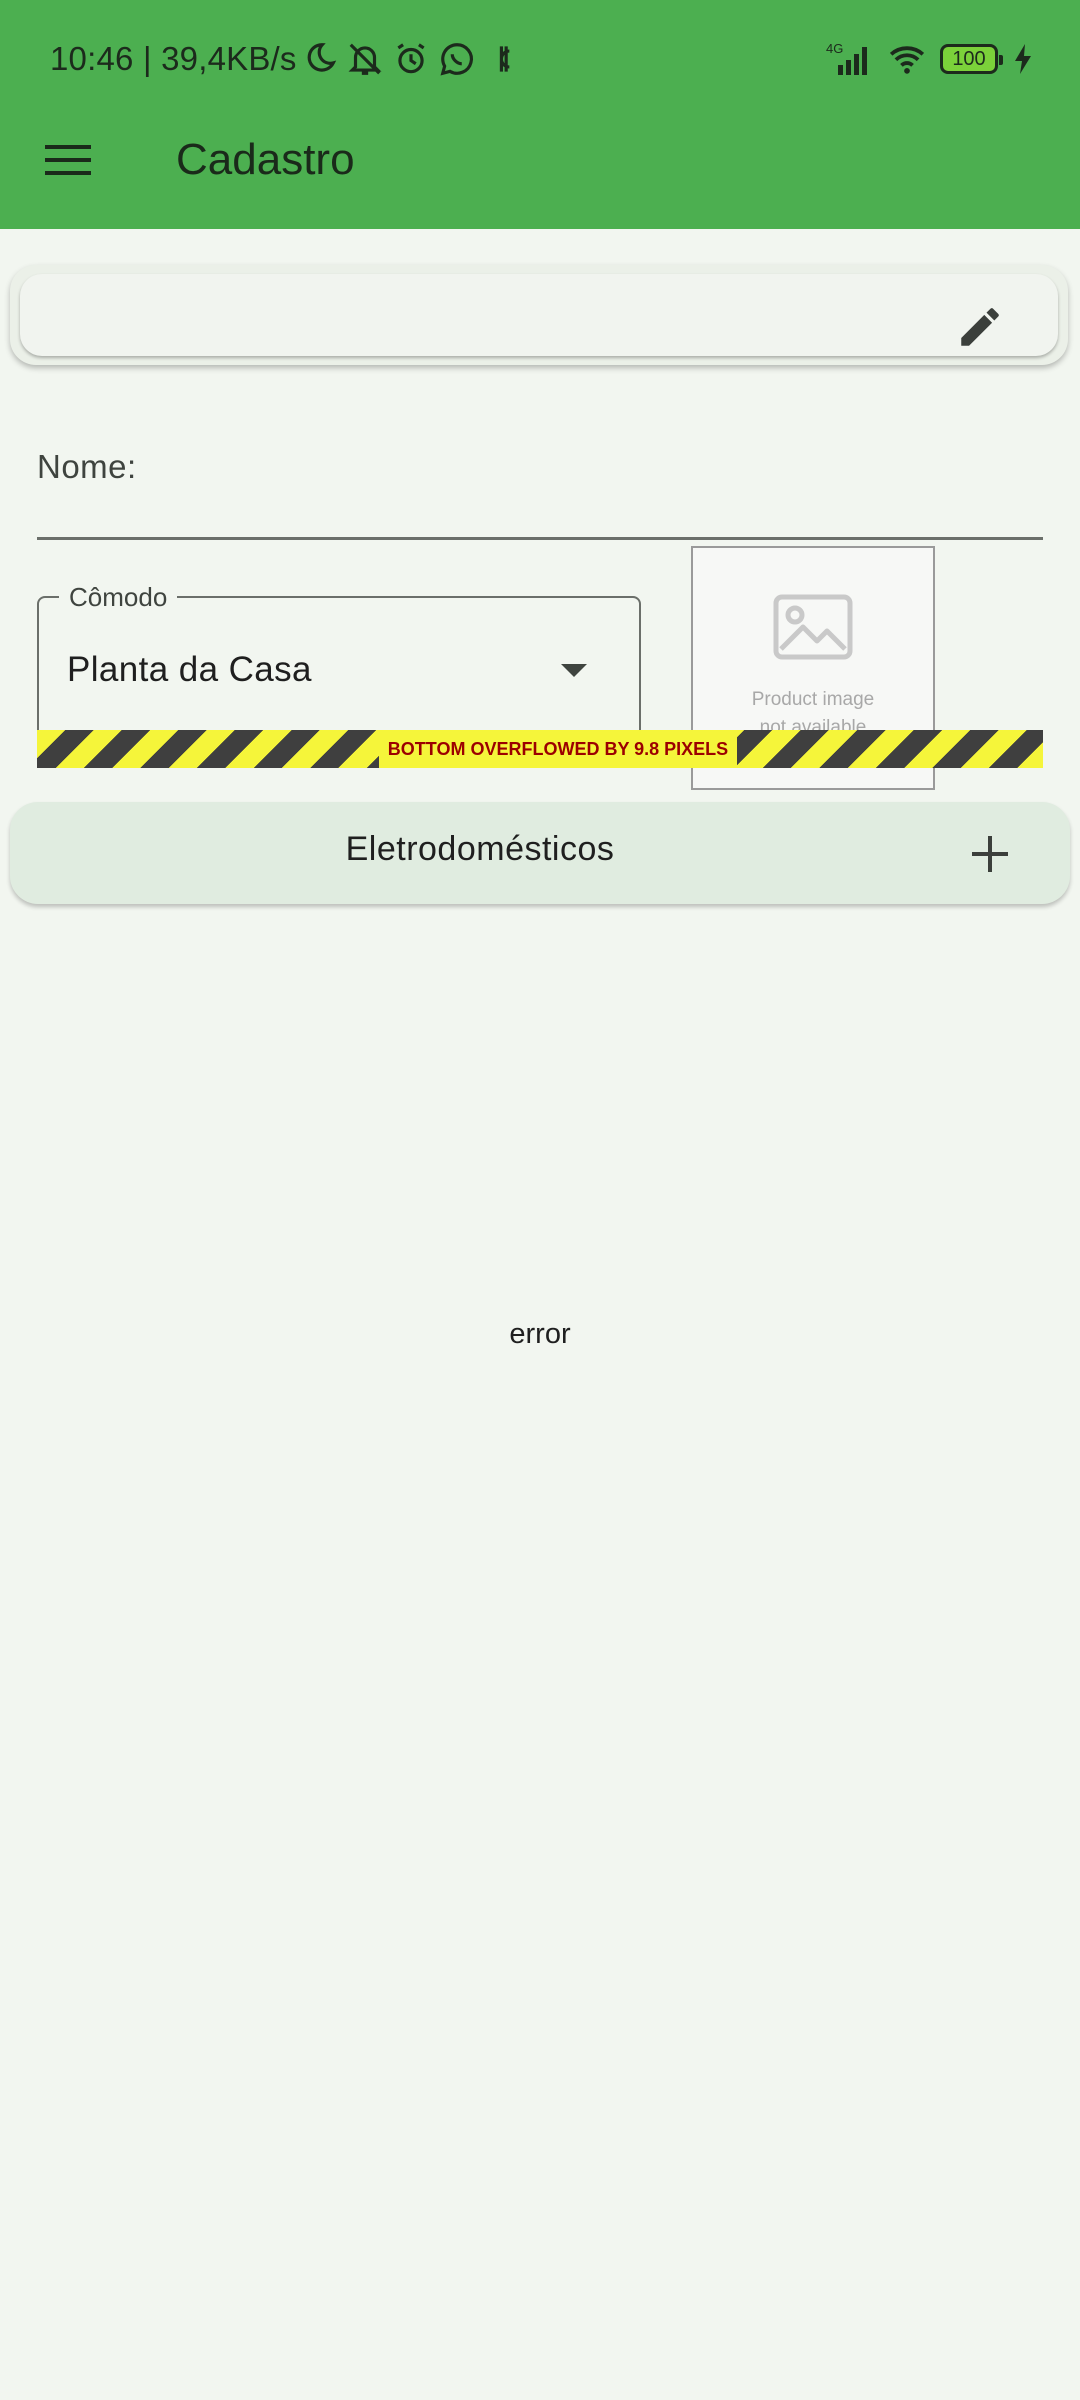 This screenshot has height=2400, width=1080. What do you see at coordinates (456, 59) in the screenshot?
I see `whatsapp-icon` at bounding box center [456, 59].